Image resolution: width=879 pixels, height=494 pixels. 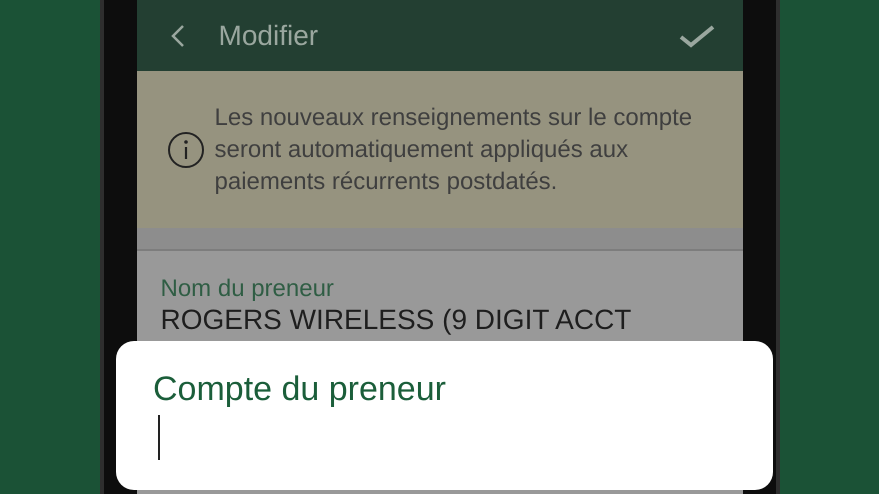 I want to click on info-message: Les nouveaux renseignements sur le compte seront automatiquement appliqués aux paiements récurrents postdatés., so click(x=454, y=149).